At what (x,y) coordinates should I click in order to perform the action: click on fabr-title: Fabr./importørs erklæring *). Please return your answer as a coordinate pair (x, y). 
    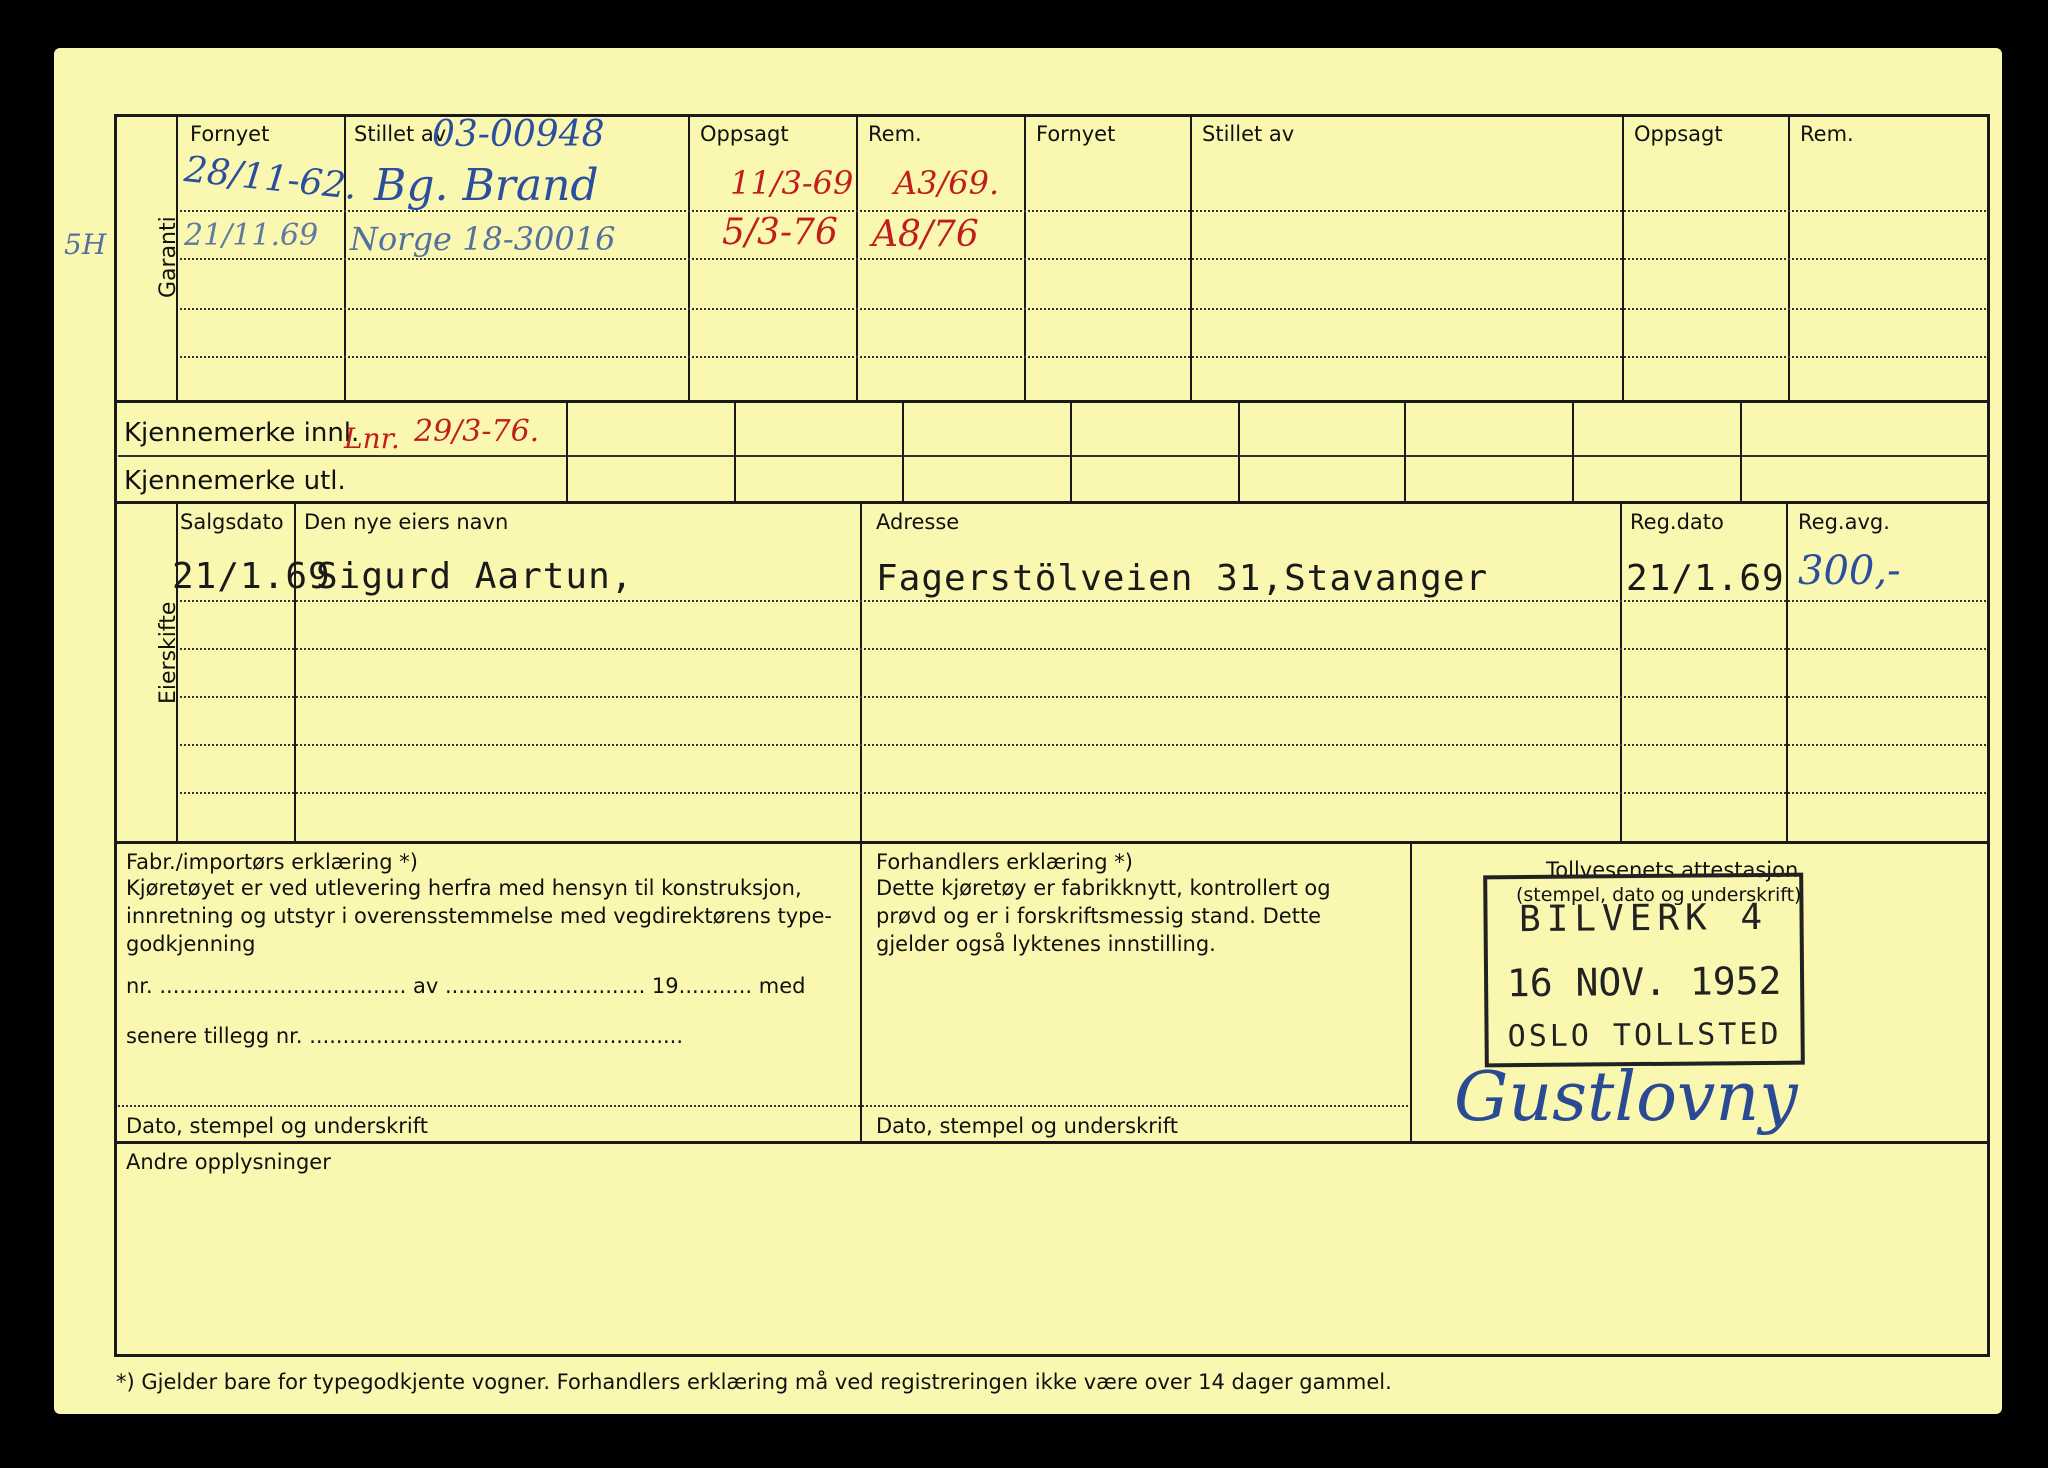
    Looking at the image, I should click on (272, 862).